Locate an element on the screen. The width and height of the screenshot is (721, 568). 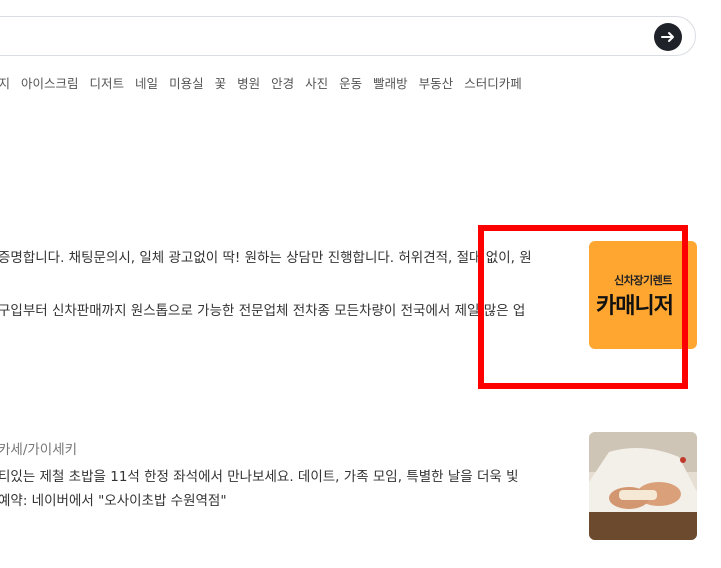
keyword-chip: 가지 is located at coordinates (5, 82).